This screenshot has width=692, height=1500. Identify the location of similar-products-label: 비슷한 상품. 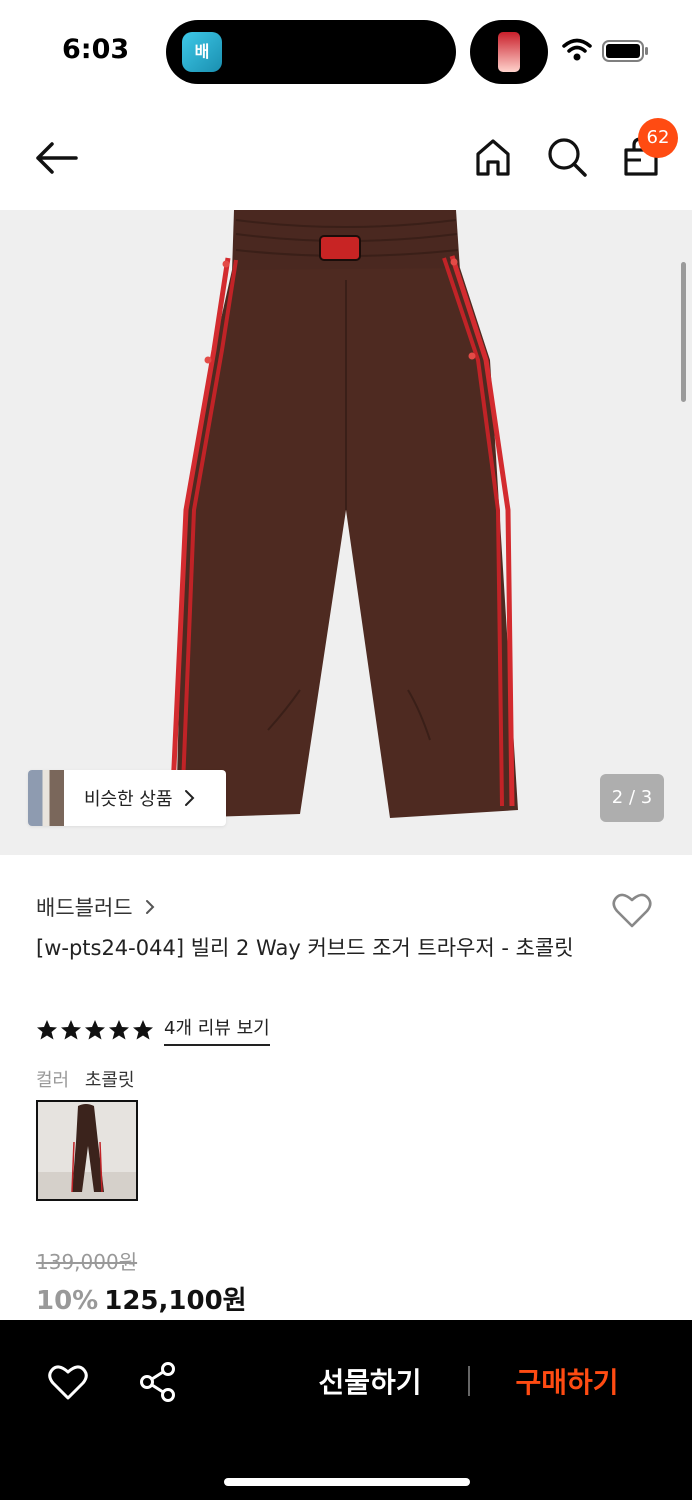
(128, 799).